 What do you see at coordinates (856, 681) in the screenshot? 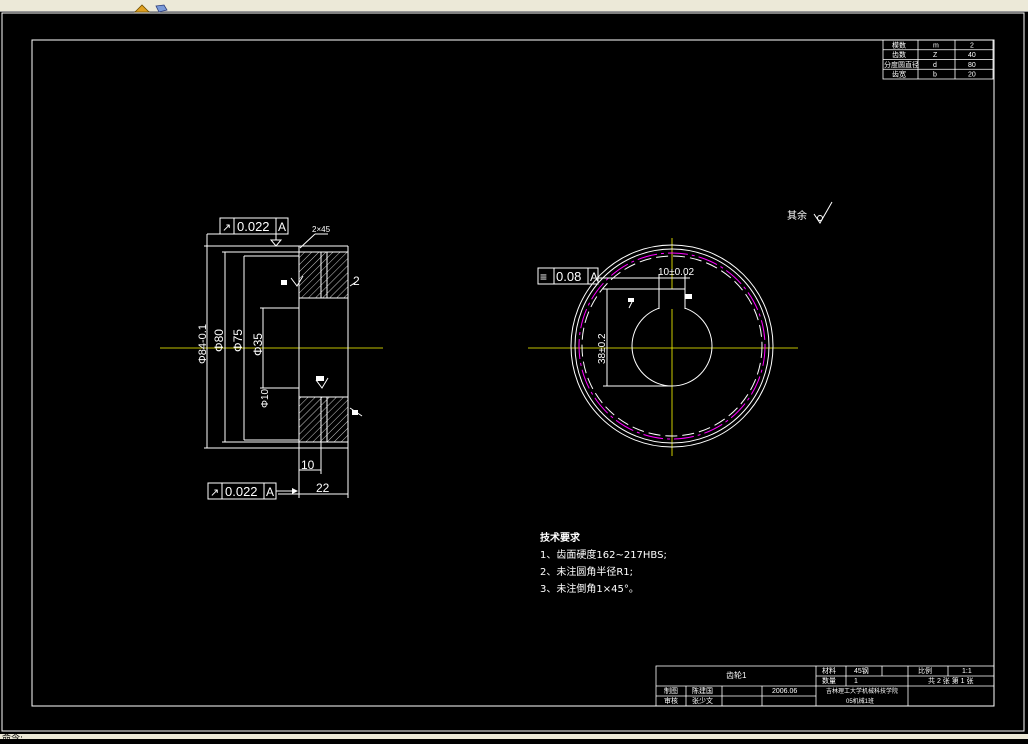
I see `qty-value: 1` at bounding box center [856, 681].